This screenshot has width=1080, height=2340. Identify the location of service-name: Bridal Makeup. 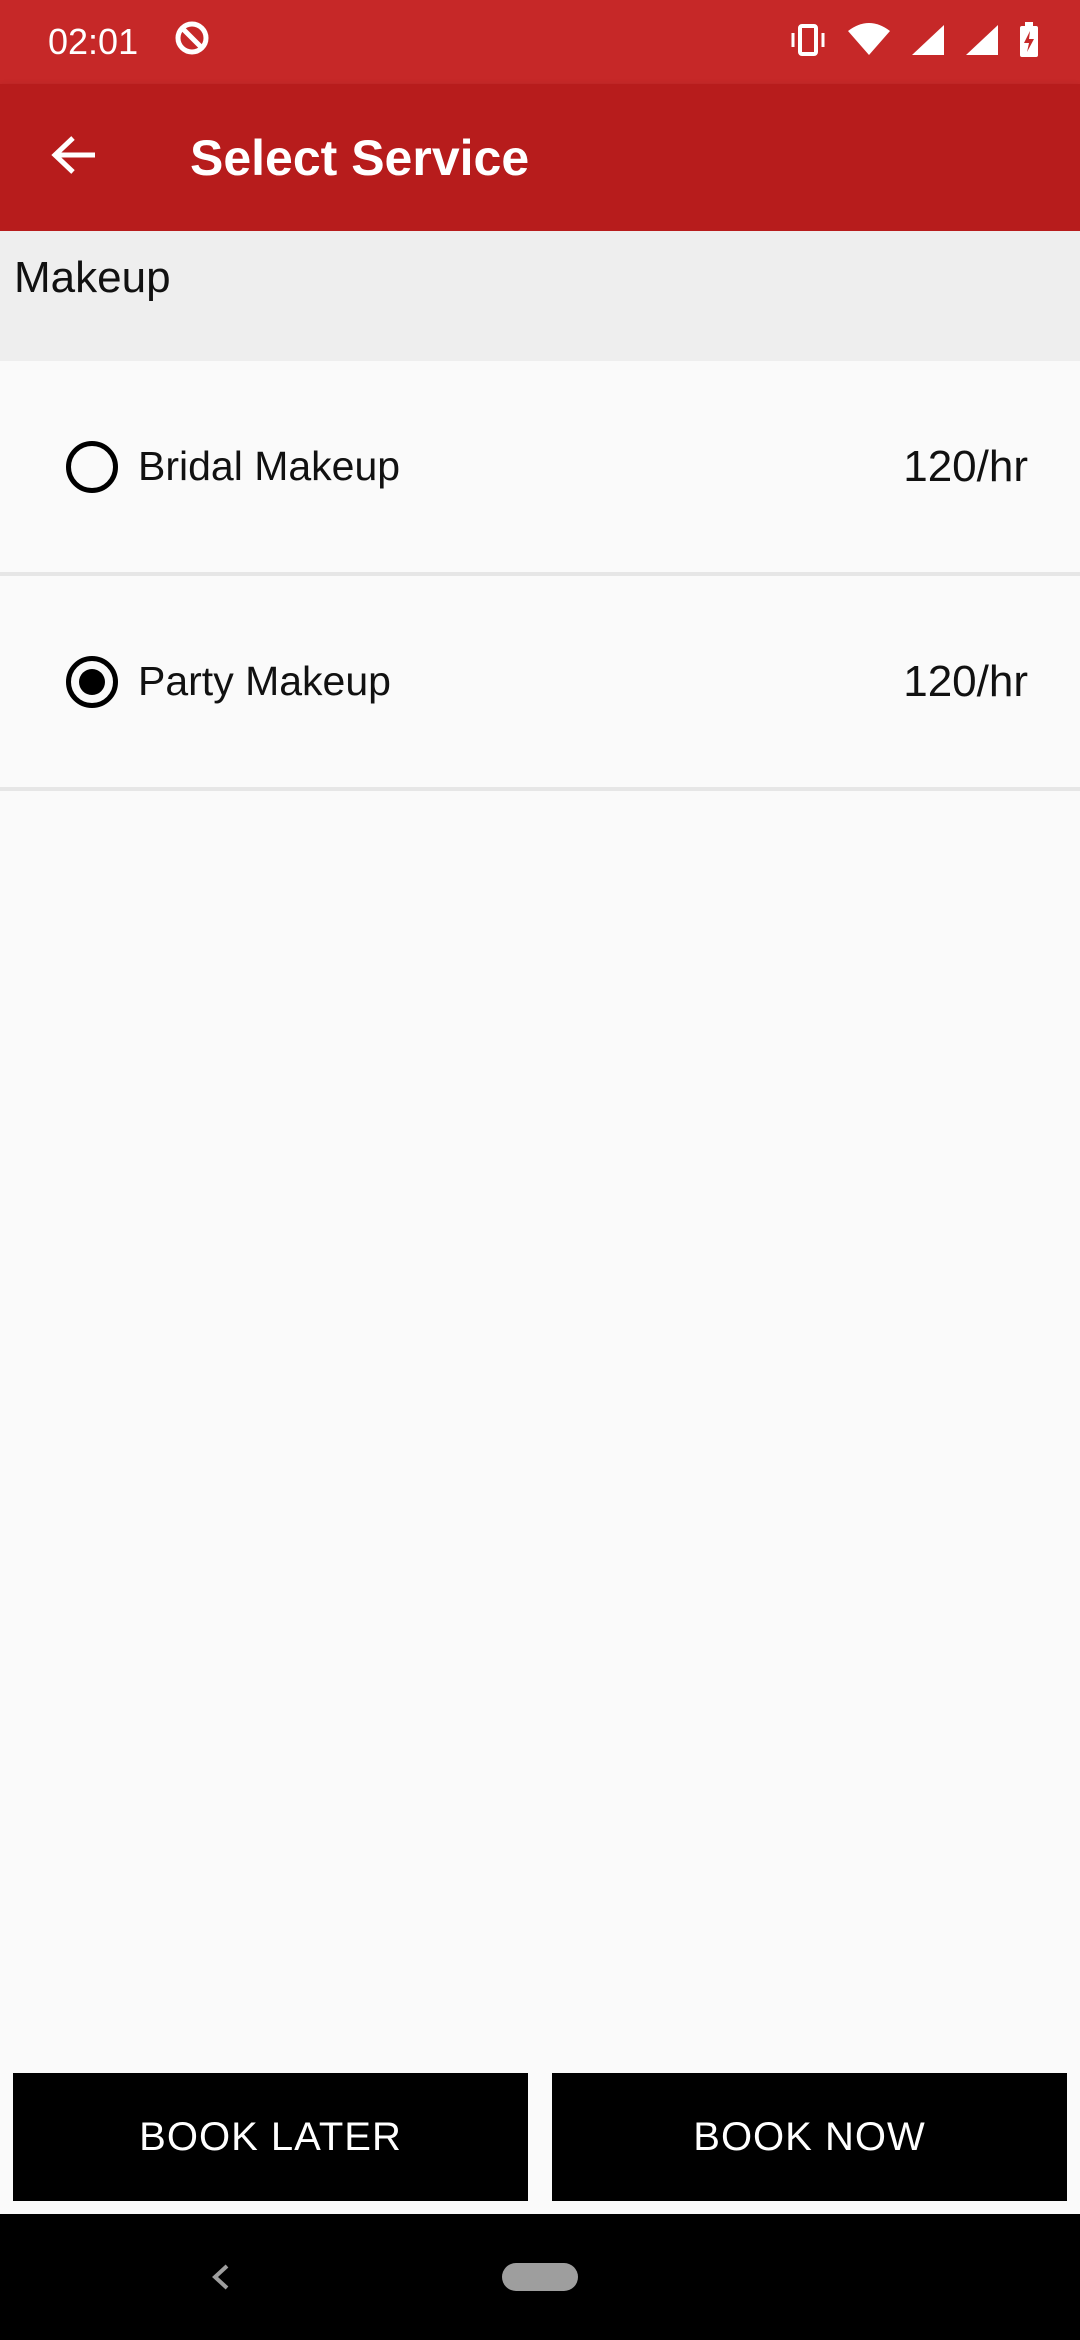
(269, 466).